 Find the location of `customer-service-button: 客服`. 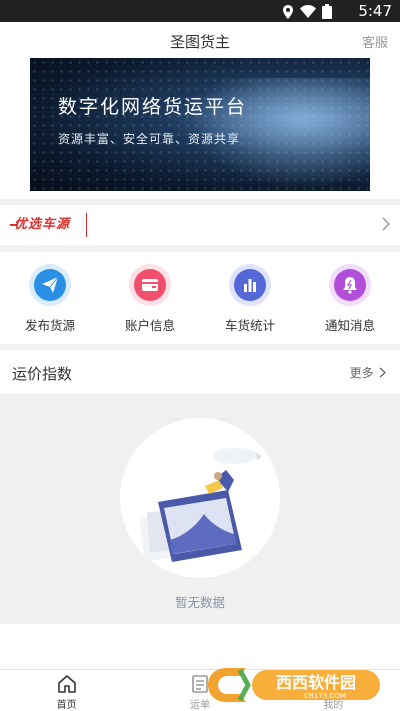

customer-service-button: 客服 is located at coordinates (375, 41).